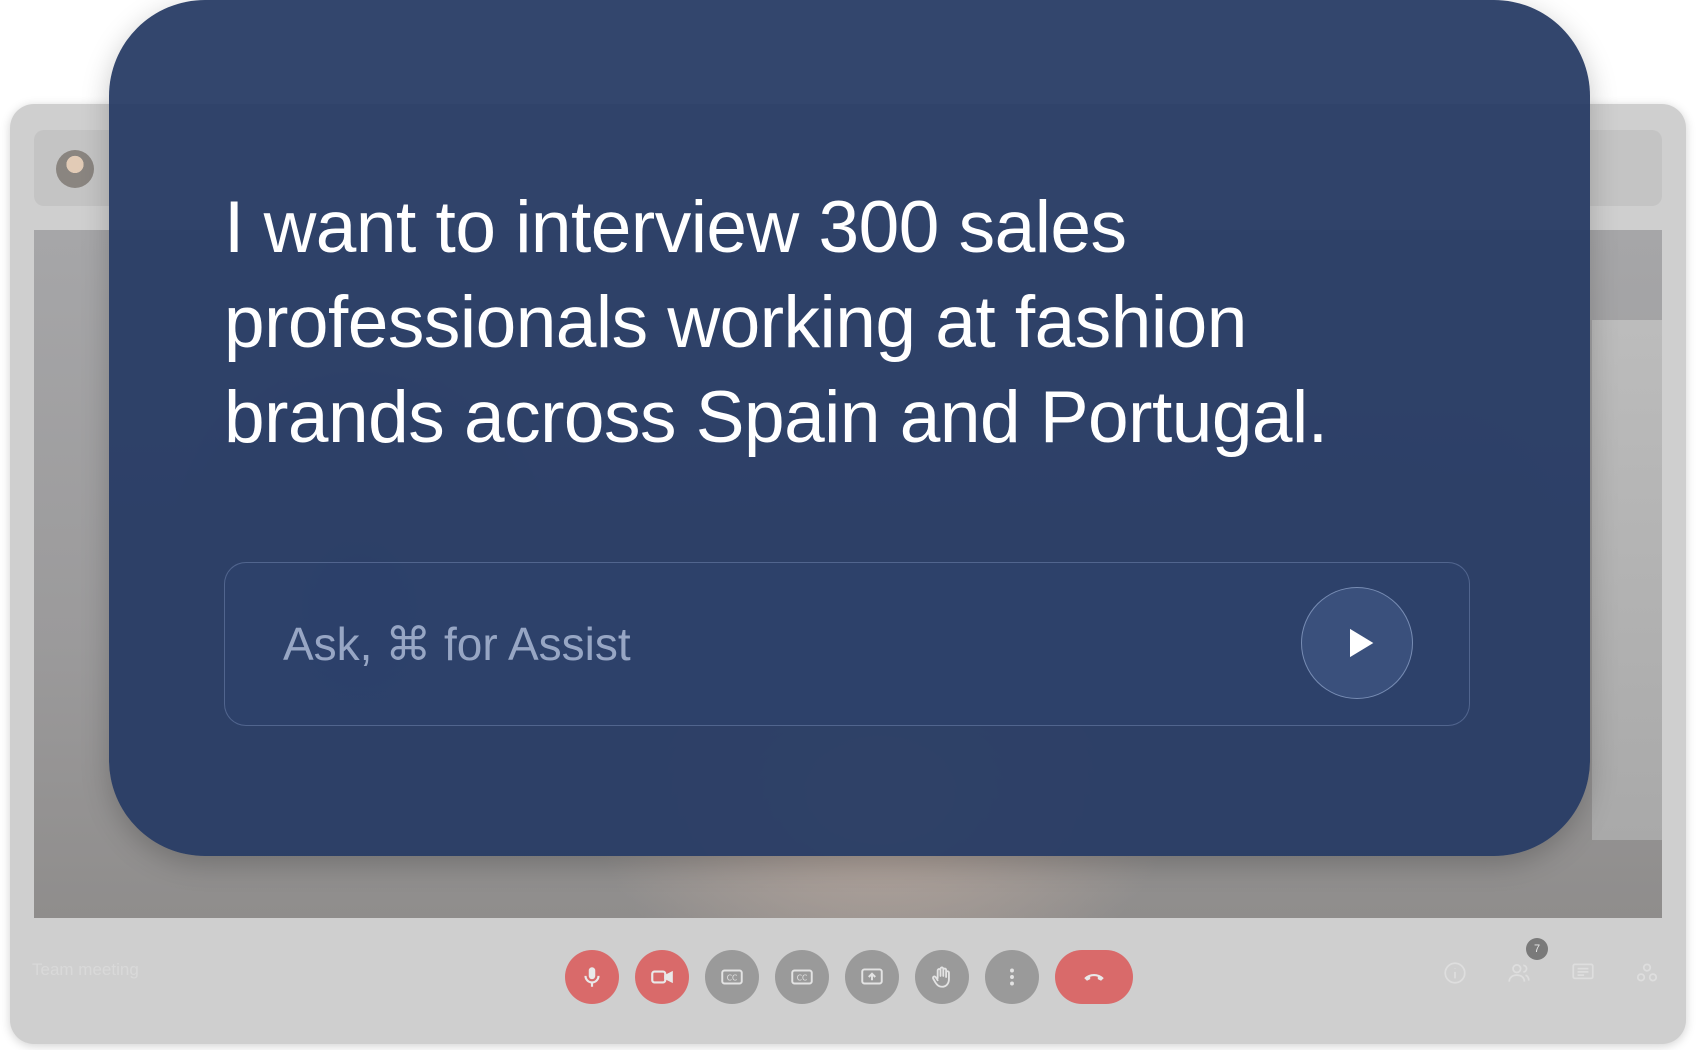 This screenshot has width=1697, height=1050. I want to click on end-call-button, so click(1094, 977).